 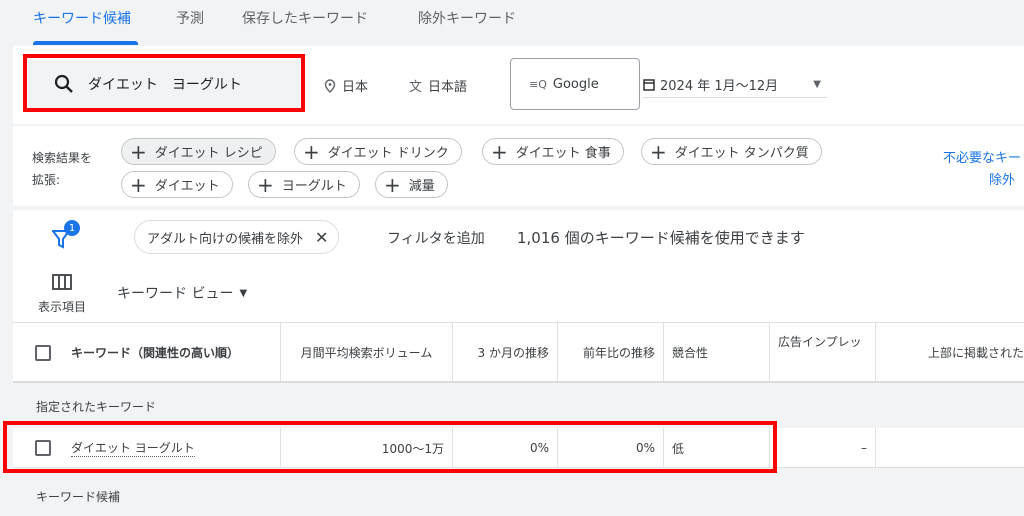 I want to click on expand-chip: + ダイエット タンパク質, so click(x=731, y=151).